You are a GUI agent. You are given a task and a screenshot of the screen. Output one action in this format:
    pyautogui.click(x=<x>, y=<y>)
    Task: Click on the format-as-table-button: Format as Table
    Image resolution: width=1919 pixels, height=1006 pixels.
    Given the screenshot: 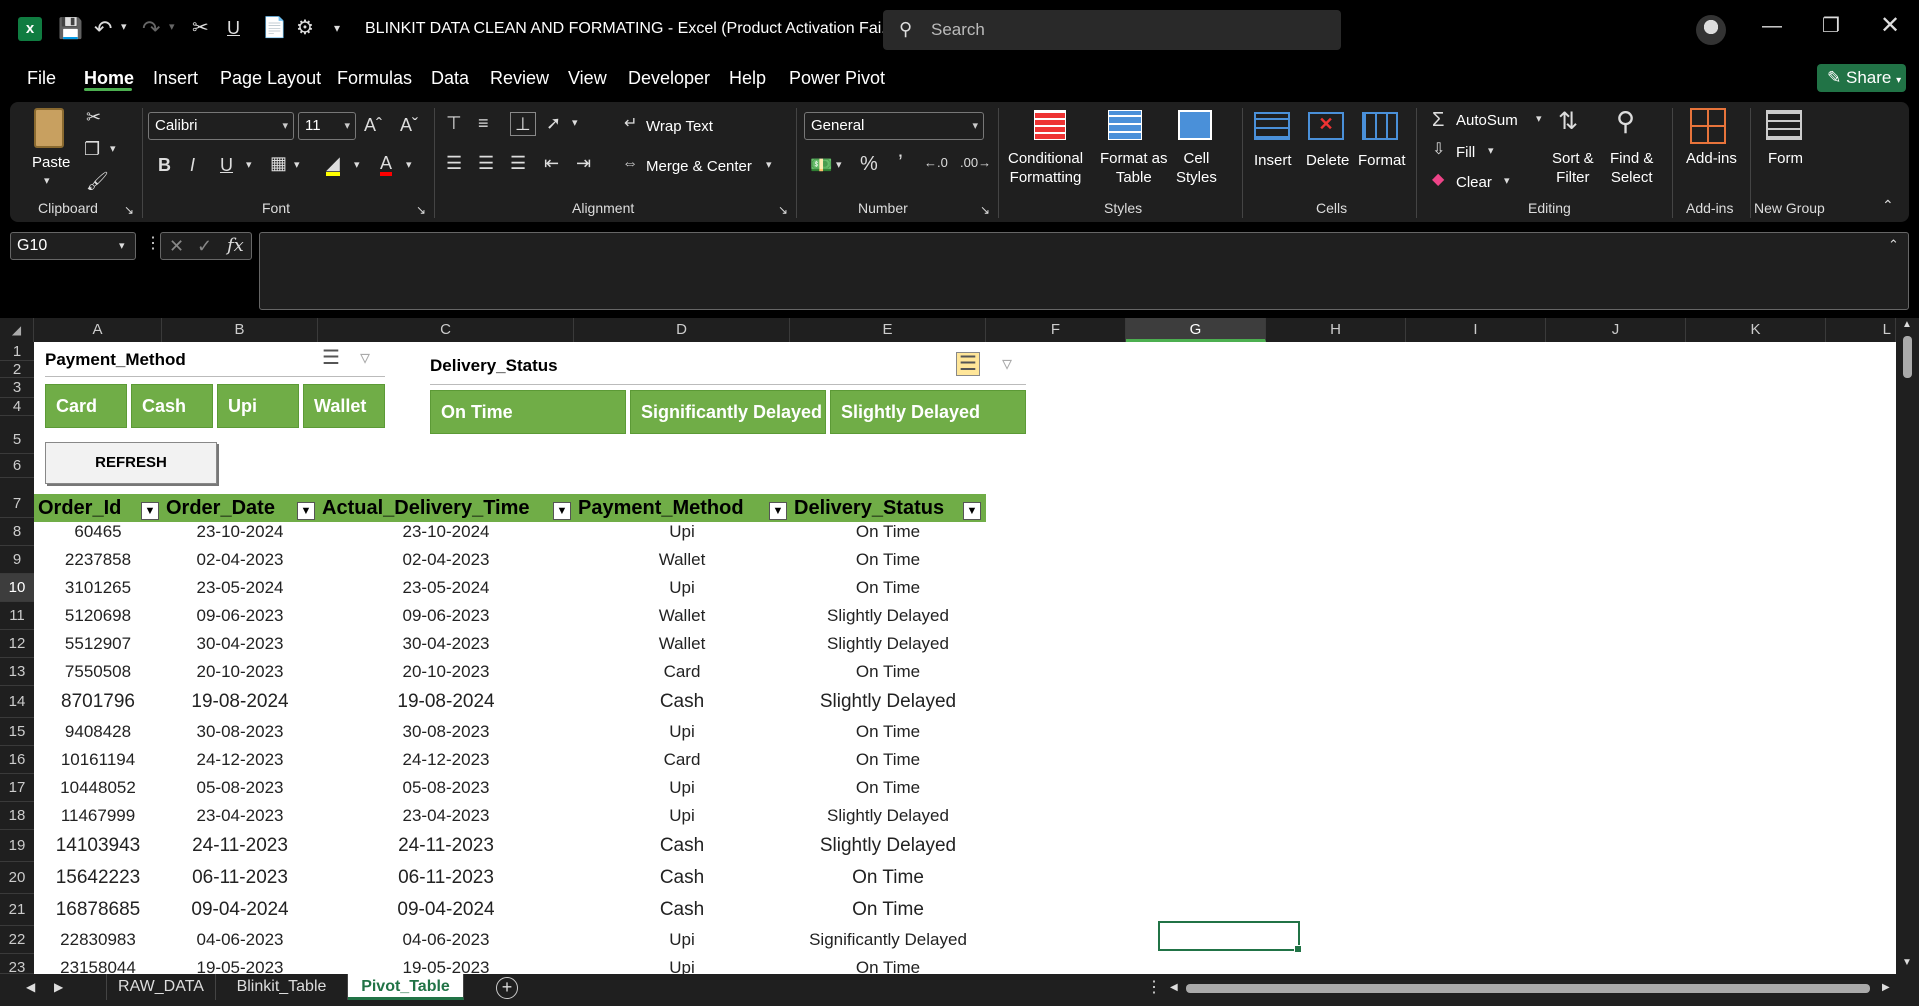 What is the action you would take?
    pyautogui.click(x=1134, y=169)
    